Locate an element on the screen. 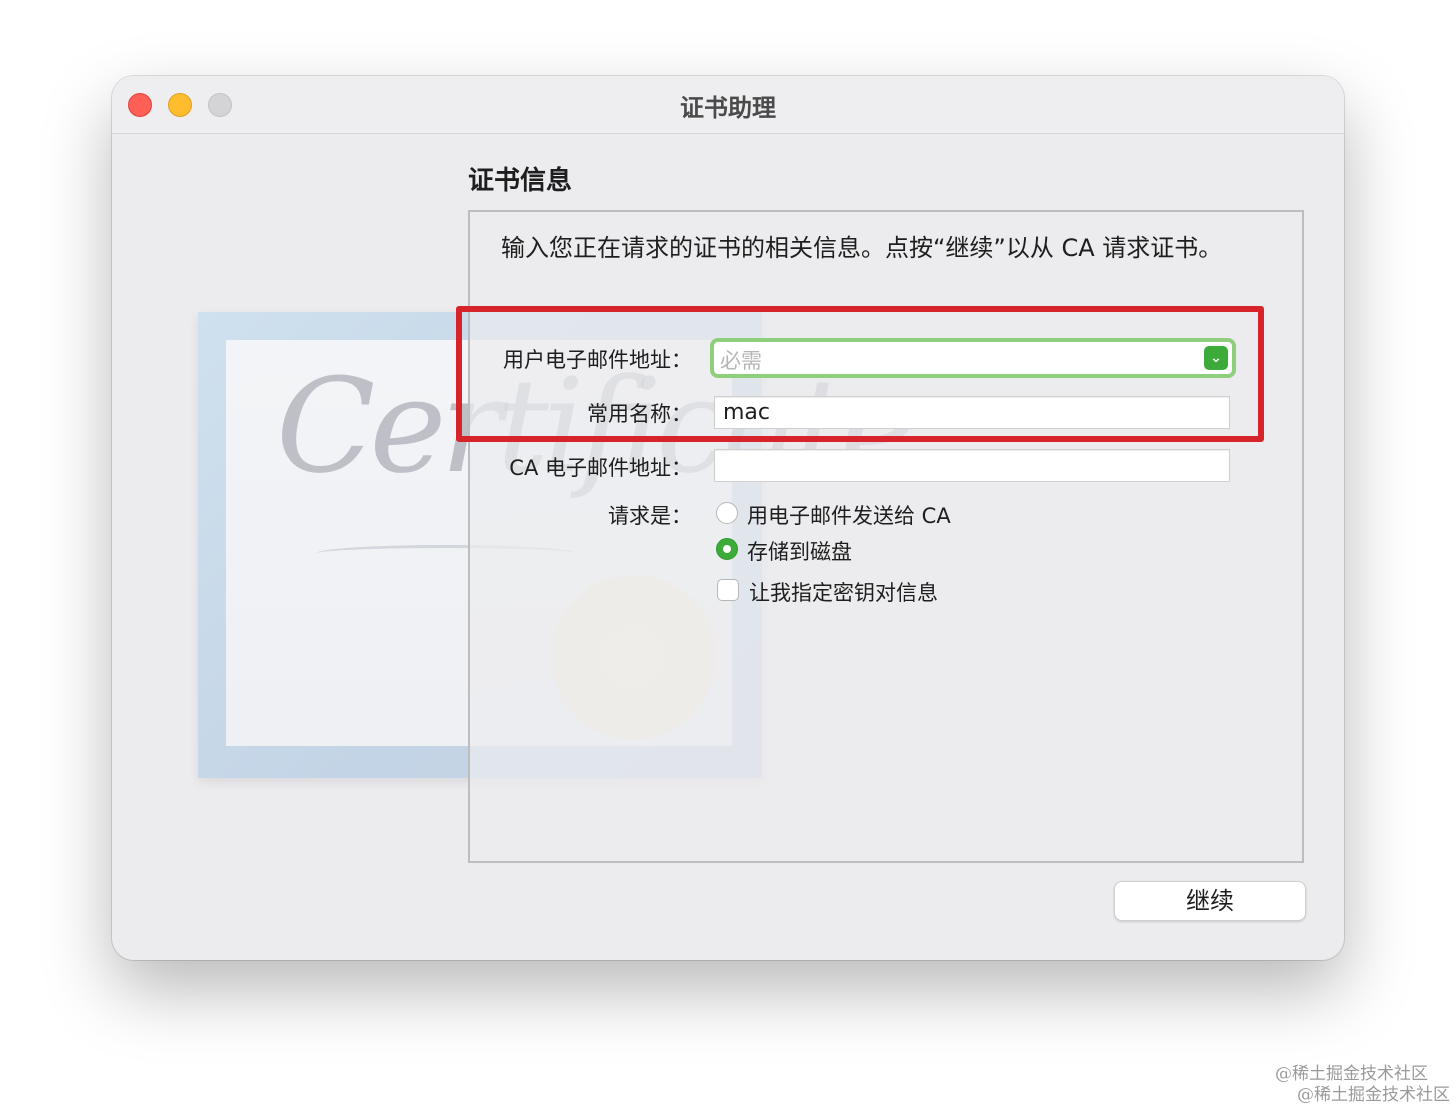 The image size is (1456, 1108). title-bar: 证书助理 is located at coordinates (728, 105).